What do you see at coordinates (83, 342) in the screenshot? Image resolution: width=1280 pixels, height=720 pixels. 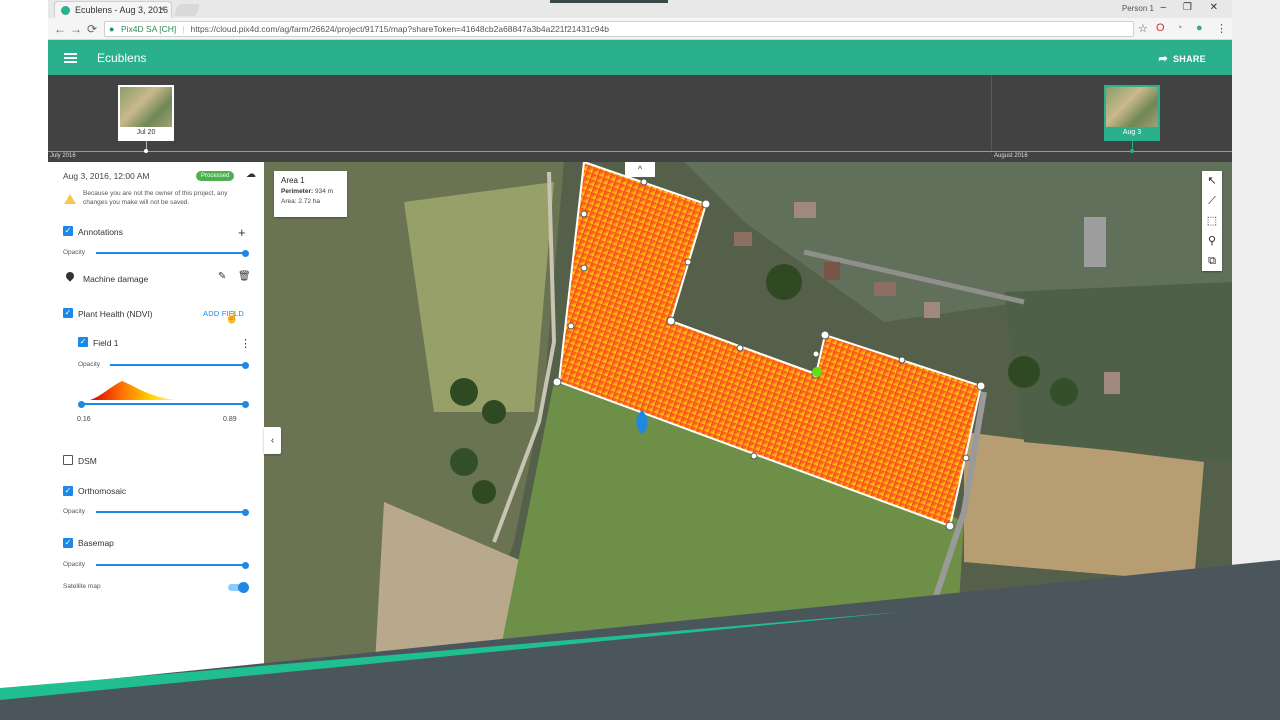 I see `field-1-checkbox: ✓` at bounding box center [83, 342].